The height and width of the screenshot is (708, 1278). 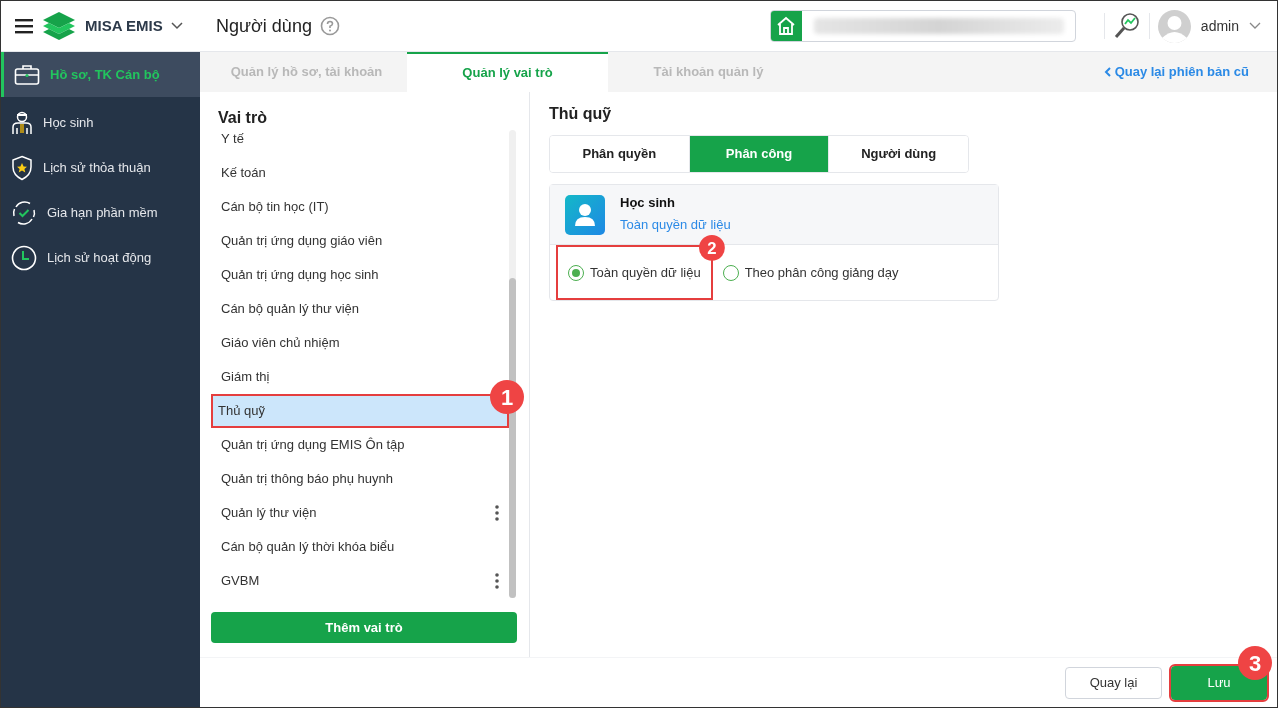 I want to click on back-button: Quay lại, so click(x=1113, y=682).